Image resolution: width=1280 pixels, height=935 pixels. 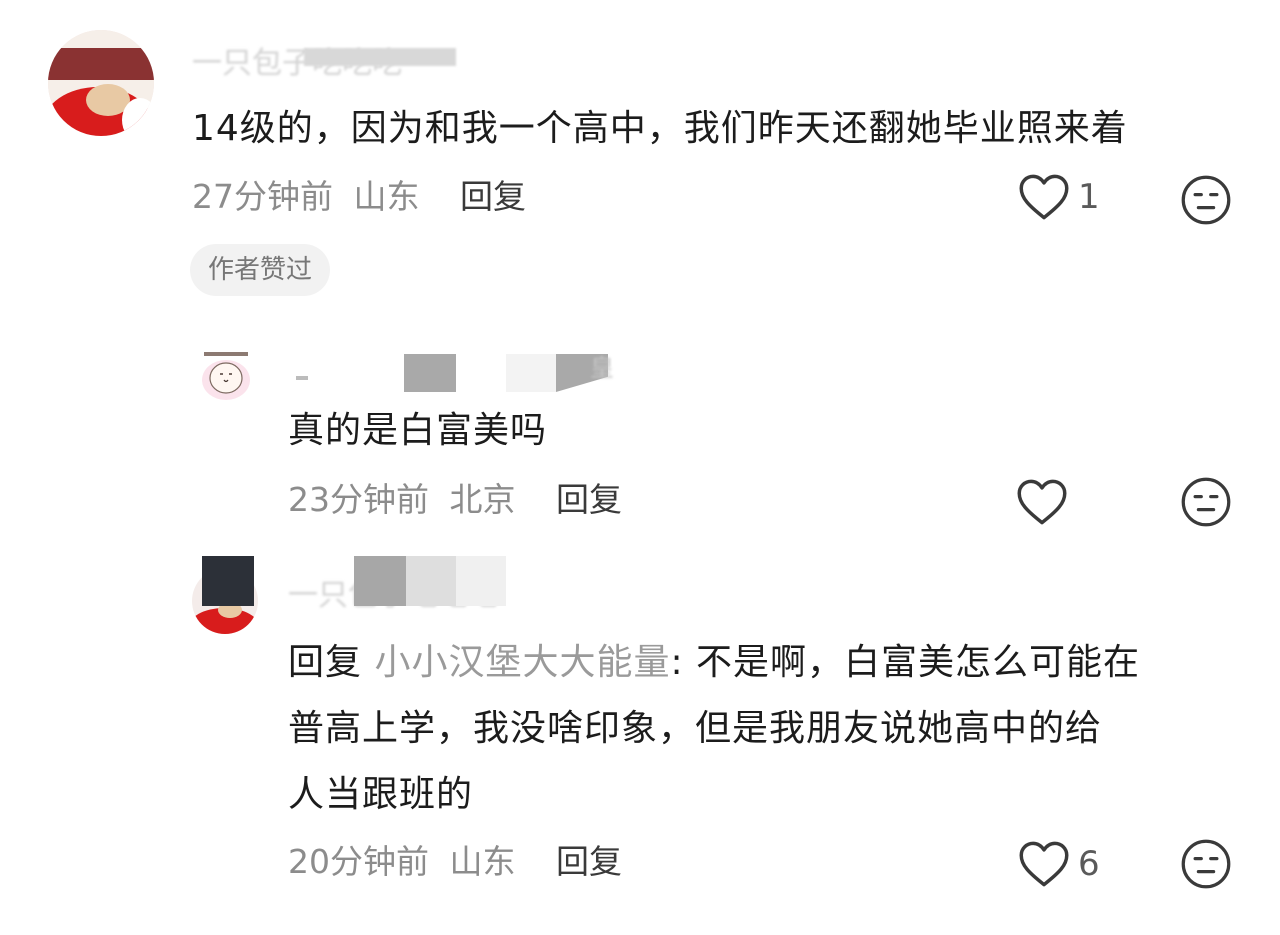 I want to click on comment-meta: 23分钟前 北京 回复, so click(x=455, y=500).